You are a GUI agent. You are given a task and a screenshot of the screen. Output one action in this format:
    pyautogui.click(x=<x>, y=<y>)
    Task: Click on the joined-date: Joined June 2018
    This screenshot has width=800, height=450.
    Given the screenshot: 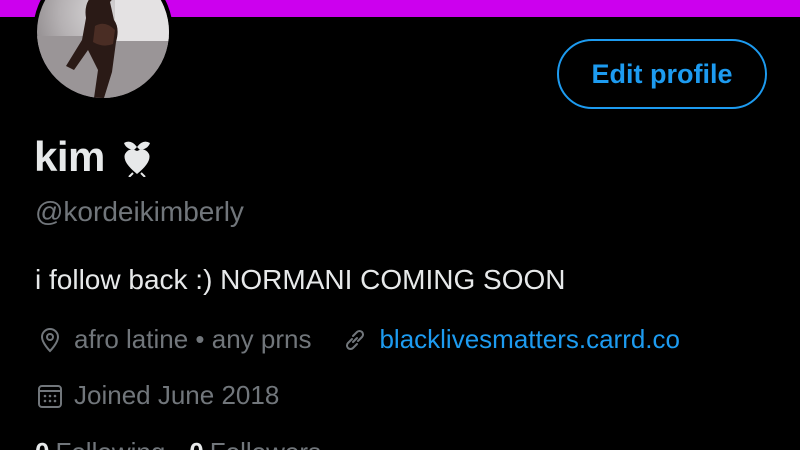 What is the action you would take?
    pyautogui.click(x=177, y=395)
    